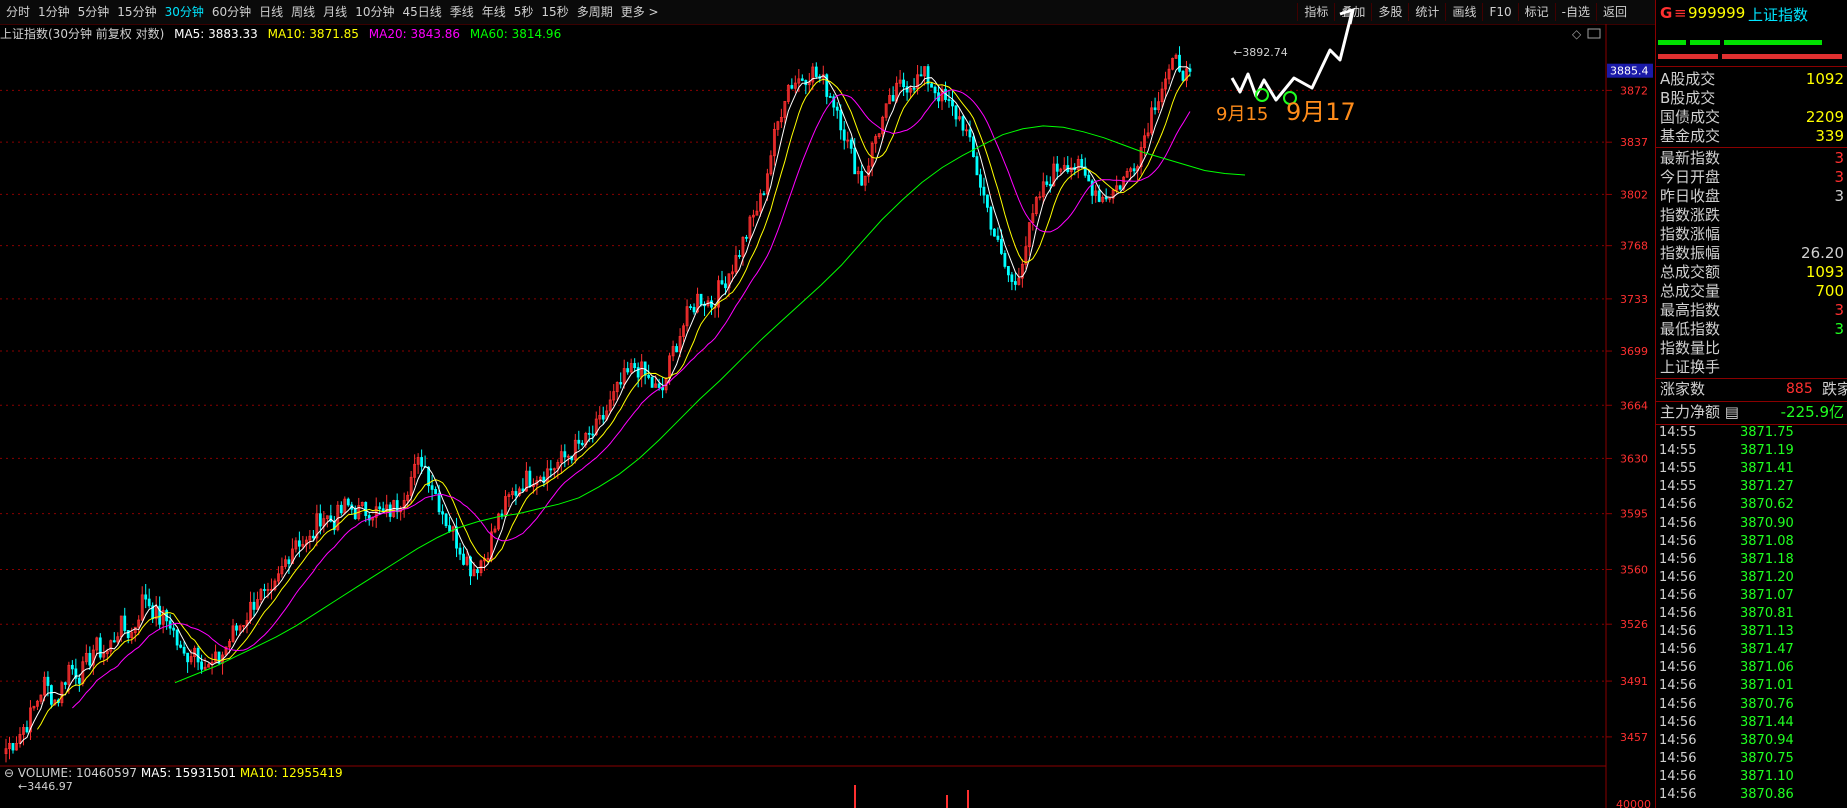 The width and height of the screenshot is (1847, 808). I want to click on tick-row: 14:56 3871.07, so click(1726, 595).